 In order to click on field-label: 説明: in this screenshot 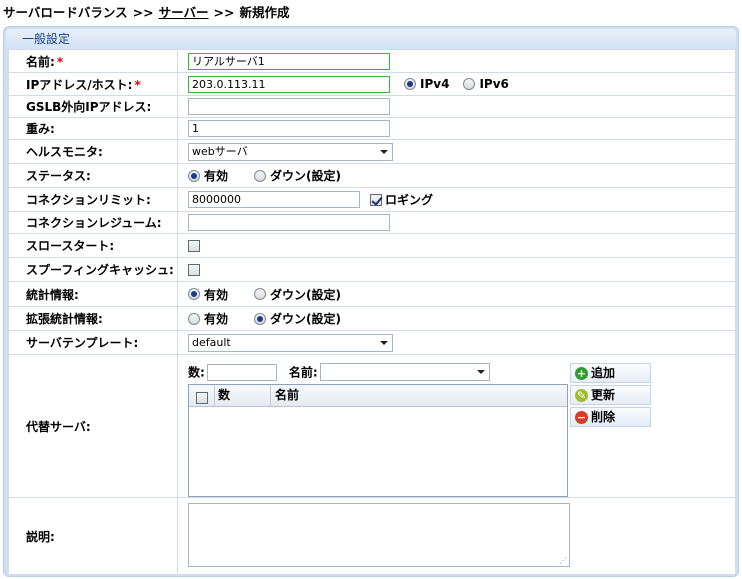, I will do `click(93, 536)`.